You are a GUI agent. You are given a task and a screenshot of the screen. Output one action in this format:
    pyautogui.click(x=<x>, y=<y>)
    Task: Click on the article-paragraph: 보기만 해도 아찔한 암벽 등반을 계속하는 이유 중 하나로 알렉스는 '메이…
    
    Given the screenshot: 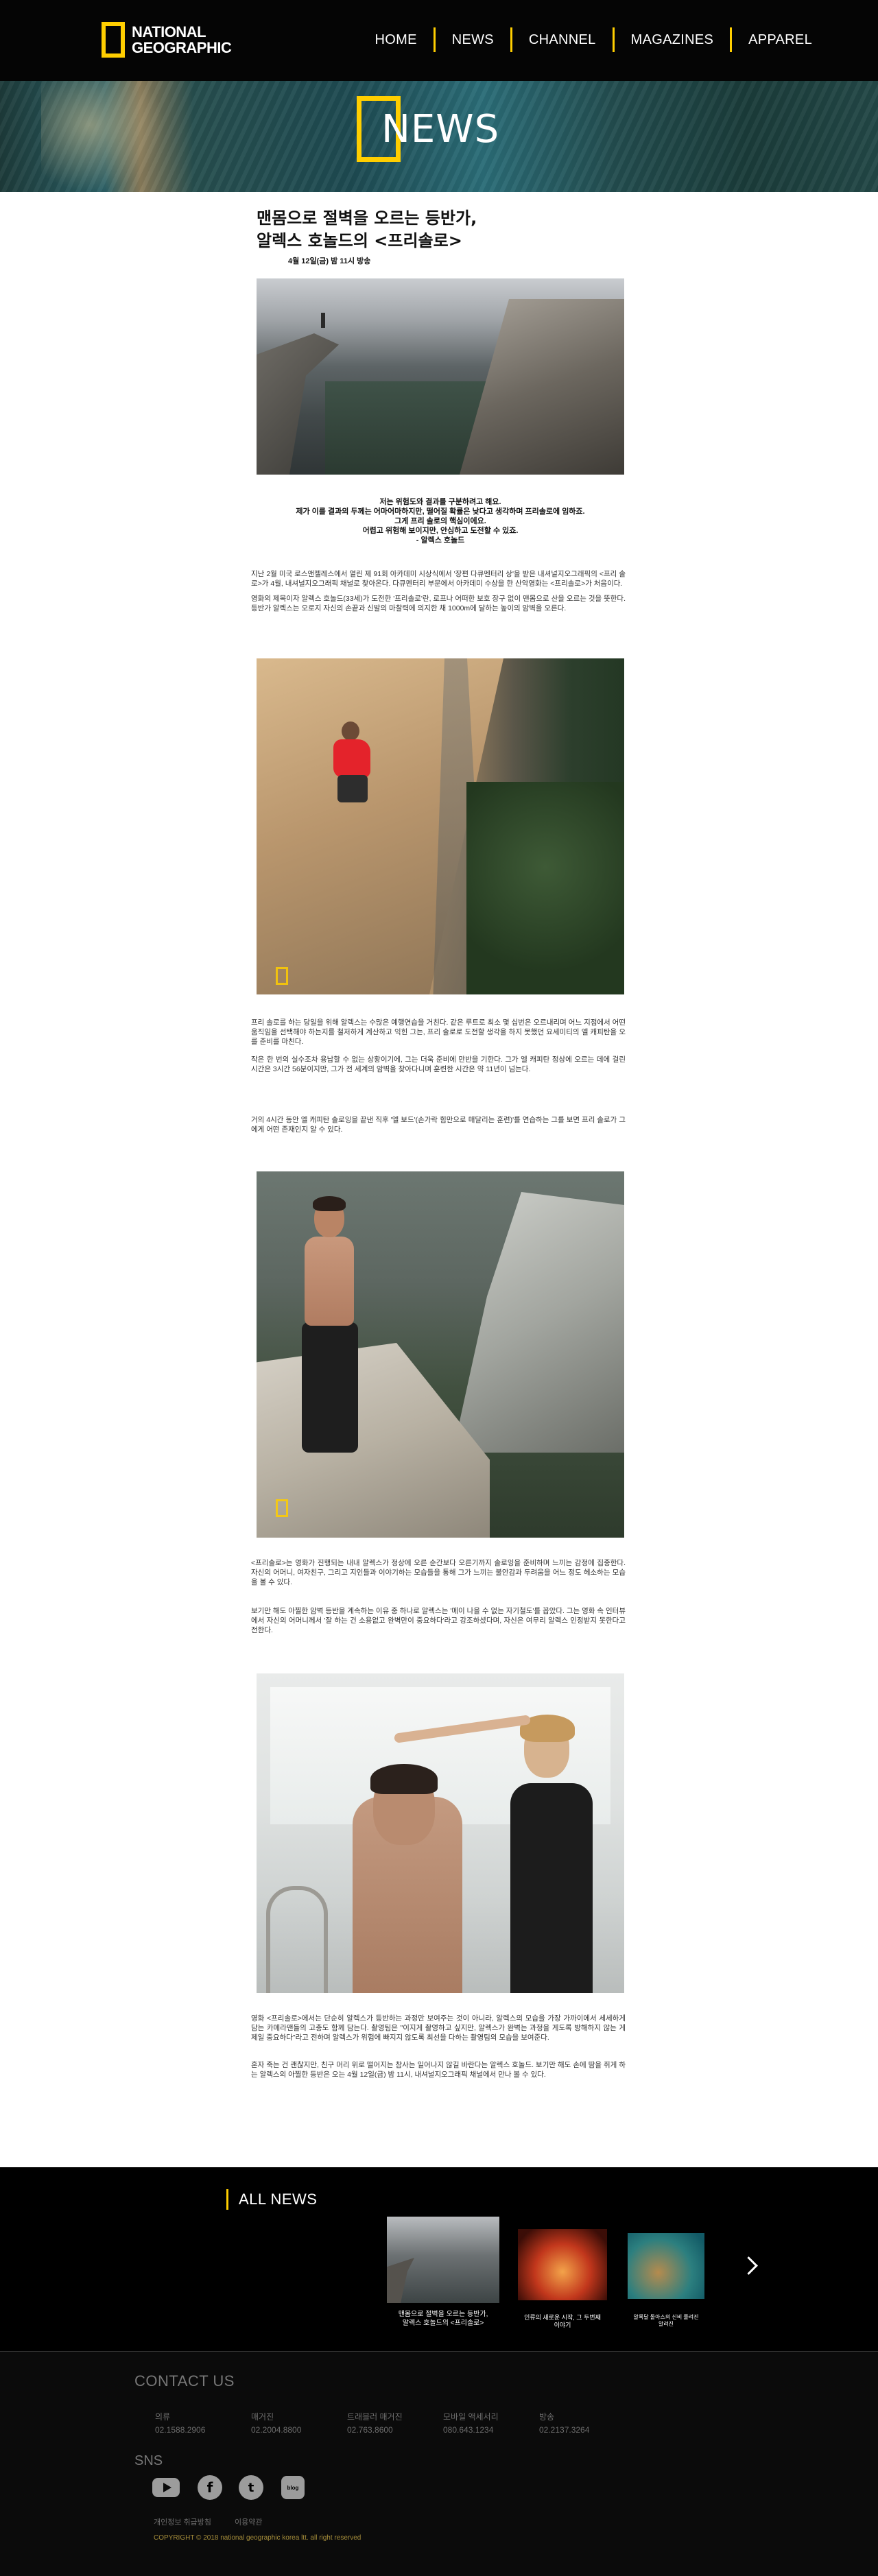 What is the action you would take?
    pyautogui.click(x=438, y=1620)
    